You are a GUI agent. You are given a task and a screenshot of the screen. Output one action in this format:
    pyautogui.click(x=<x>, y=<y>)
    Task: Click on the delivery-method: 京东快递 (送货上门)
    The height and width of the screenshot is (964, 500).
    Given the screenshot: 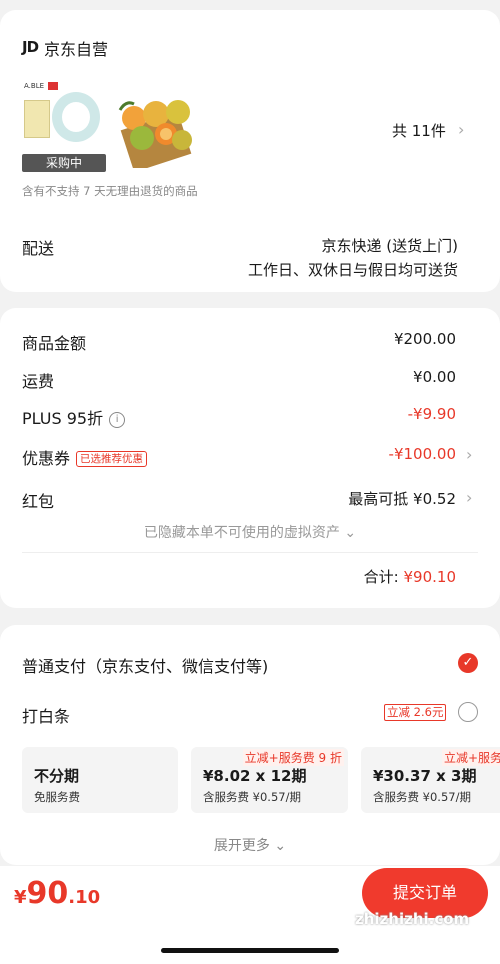 What is the action you would take?
    pyautogui.click(x=390, y=245)
    